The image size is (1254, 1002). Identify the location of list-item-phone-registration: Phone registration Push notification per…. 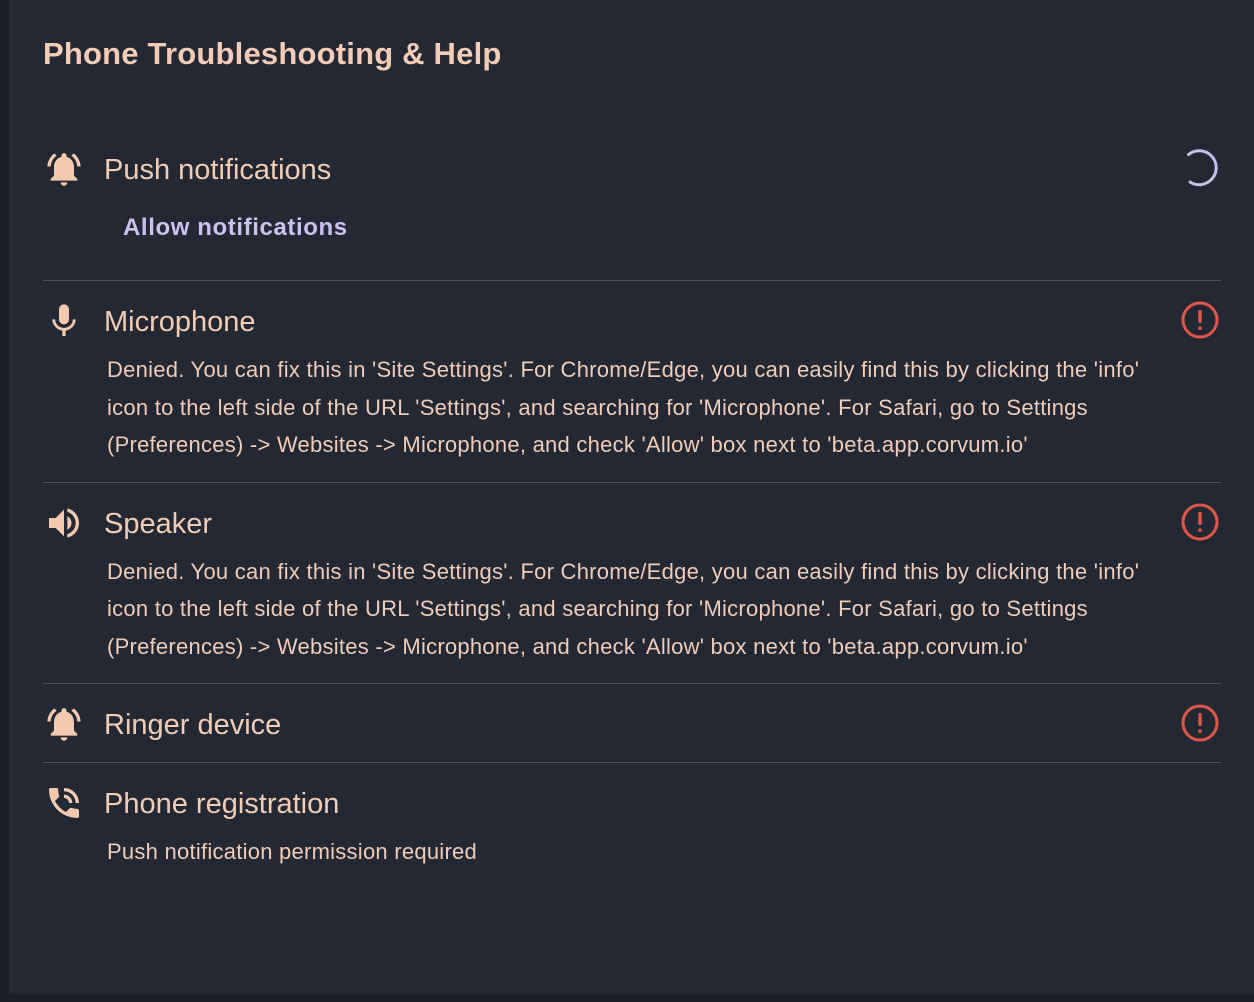
(632, 827).